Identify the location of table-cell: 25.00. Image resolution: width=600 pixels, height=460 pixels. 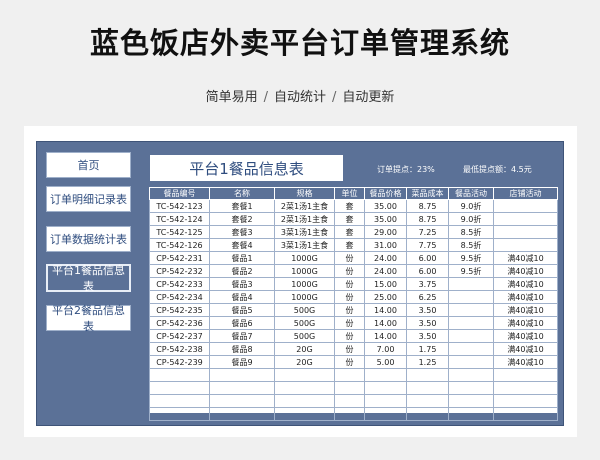
(385, 297).